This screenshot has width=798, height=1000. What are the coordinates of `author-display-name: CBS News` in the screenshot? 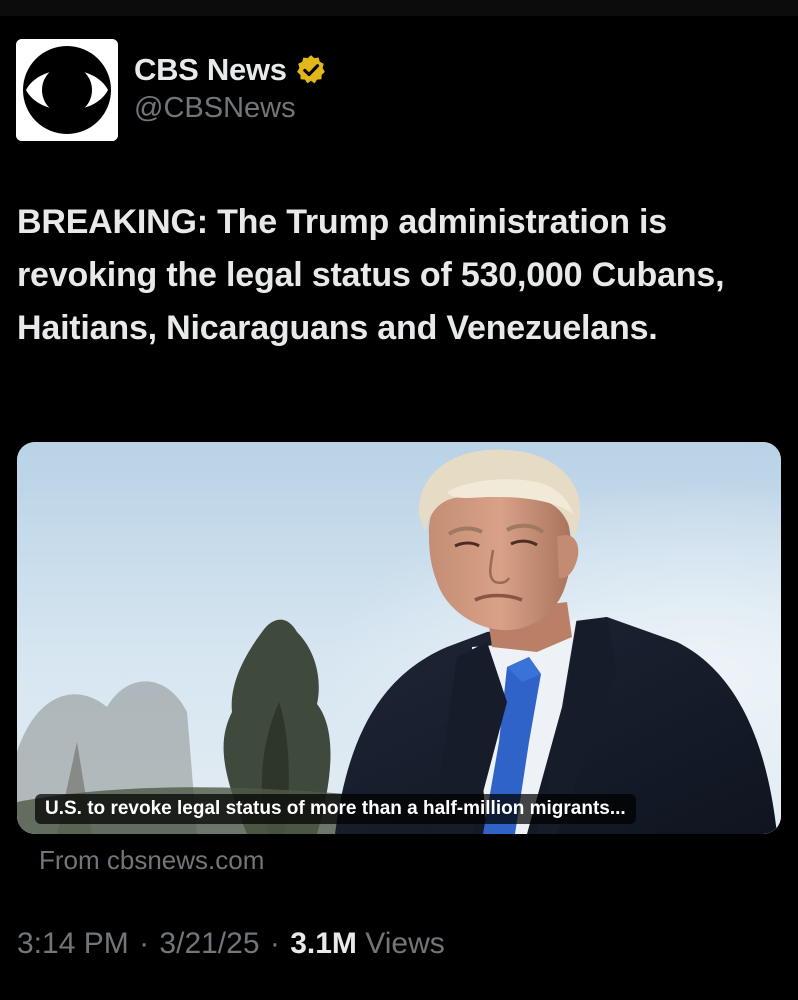 It's located at (210, 70).